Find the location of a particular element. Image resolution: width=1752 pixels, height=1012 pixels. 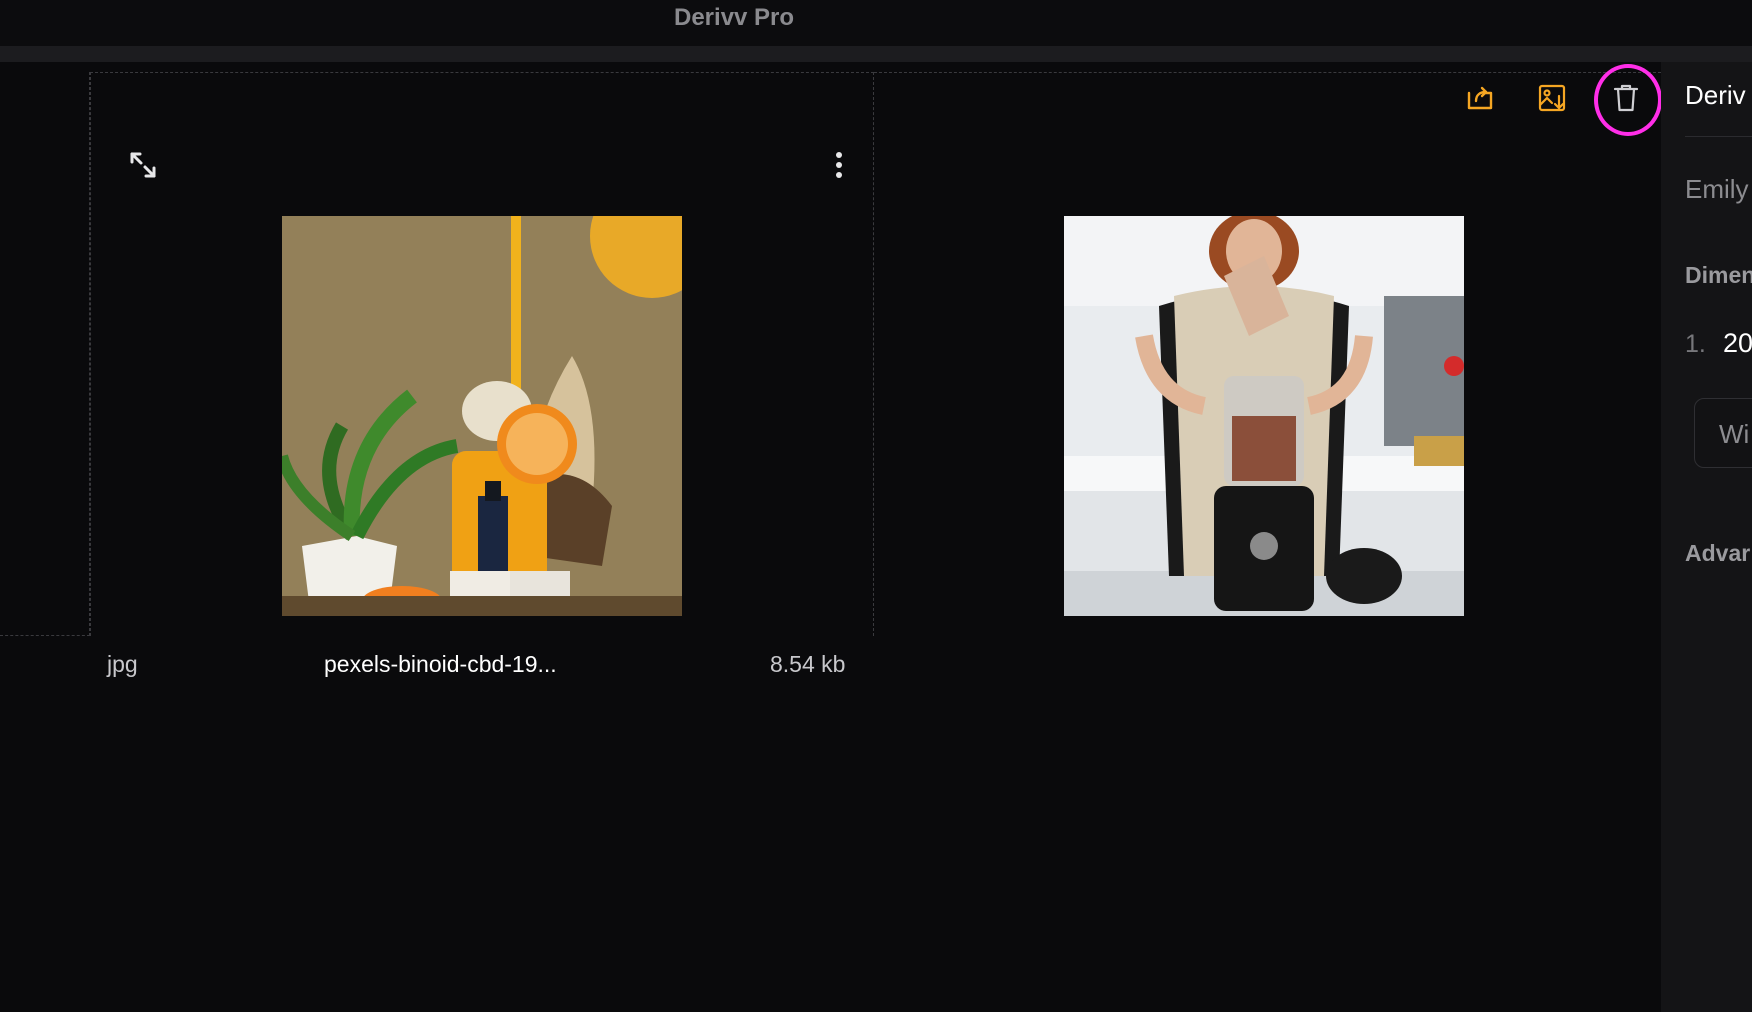

expand-button is located at coordinates (143, 165).